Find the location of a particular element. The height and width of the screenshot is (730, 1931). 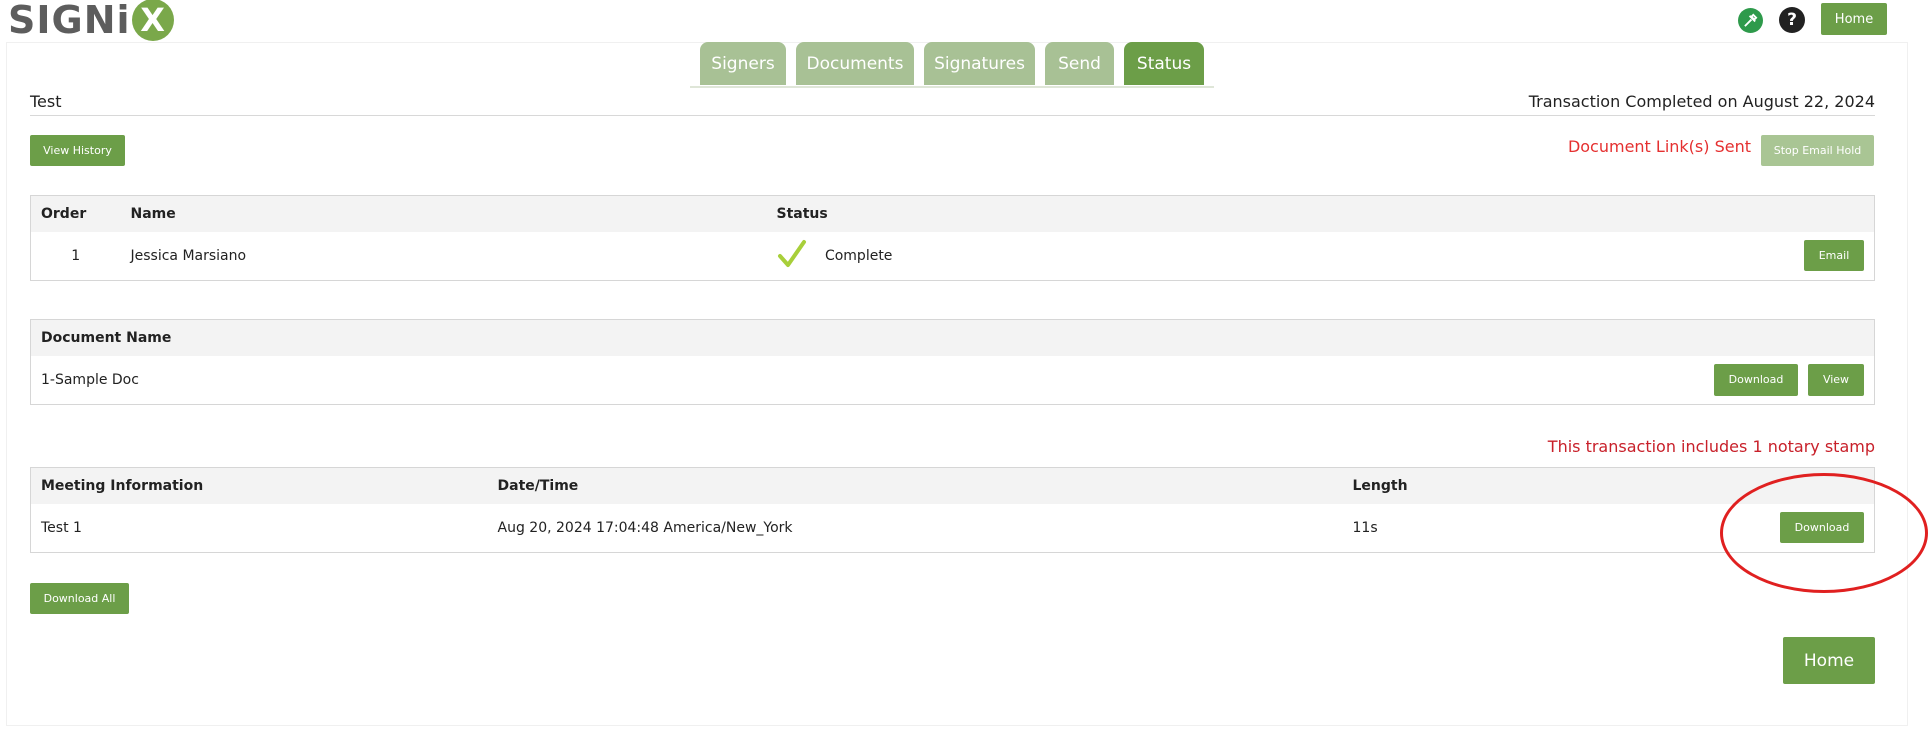

notary-stamp-text: This transaction includes 1 notary stamp is located at coordinates (1711, 446).